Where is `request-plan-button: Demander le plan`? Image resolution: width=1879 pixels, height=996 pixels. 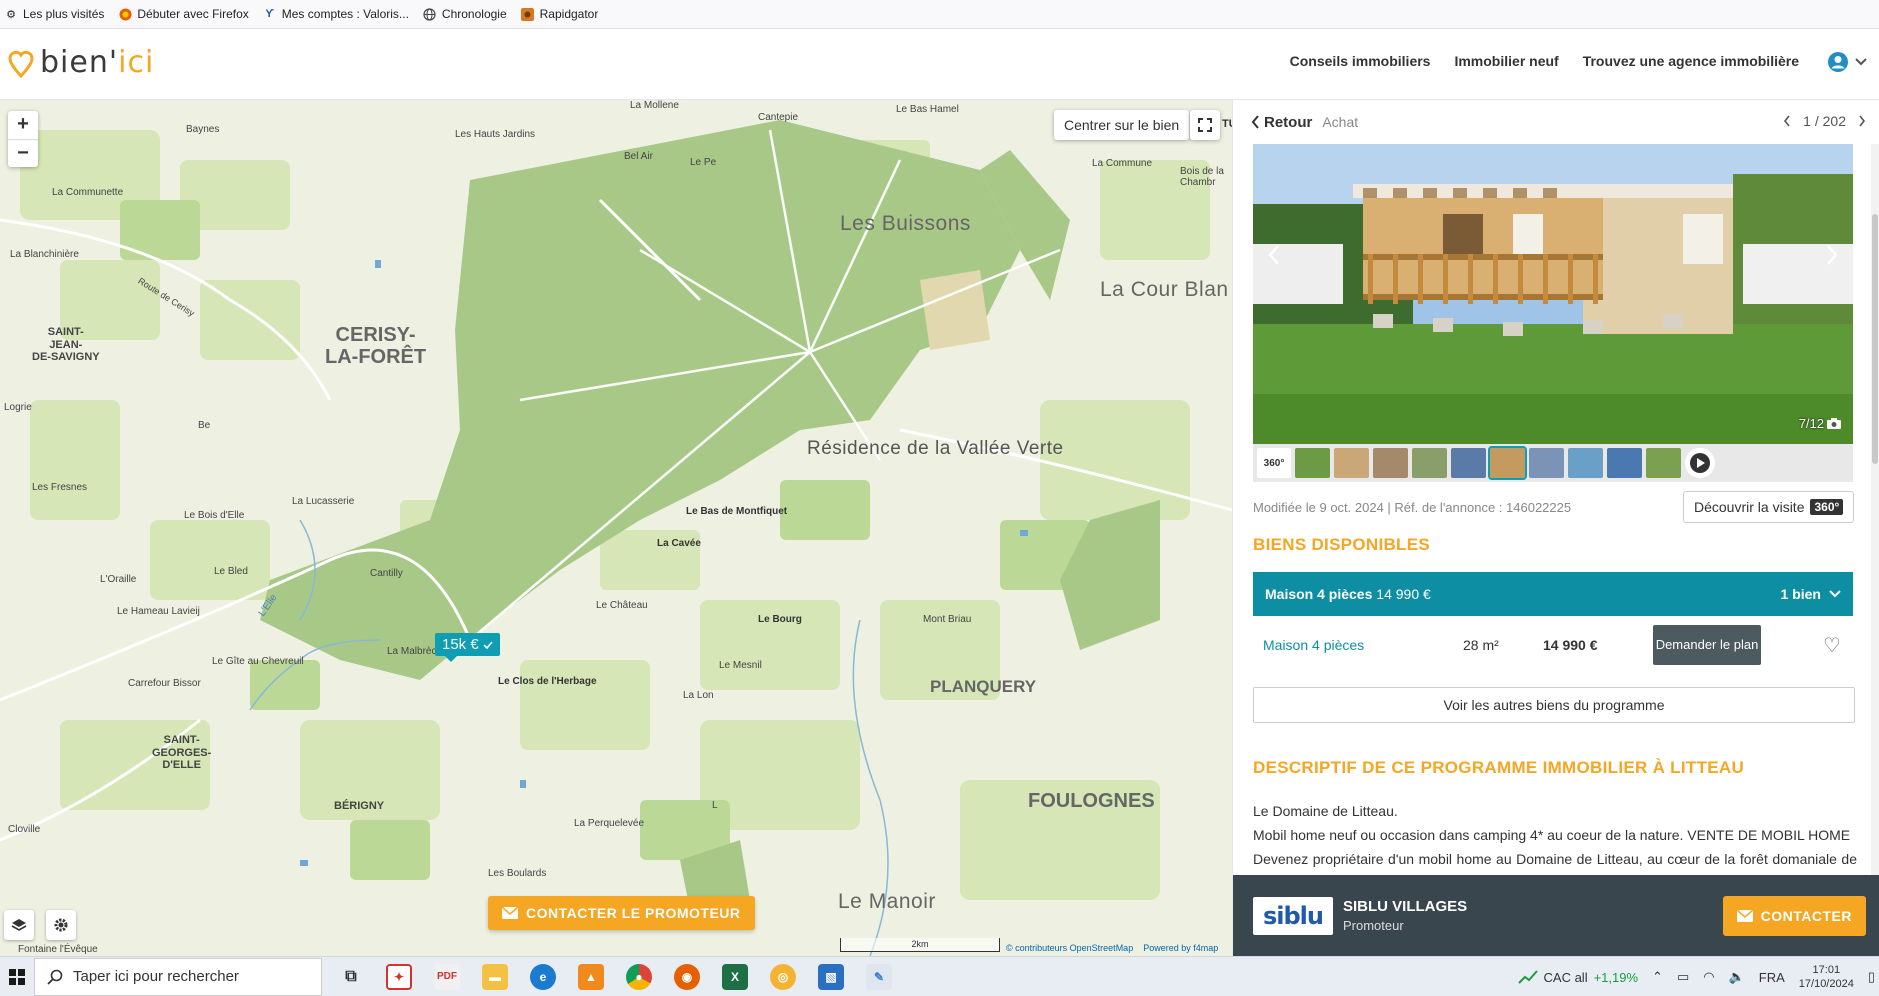
request-plan-button: Demander le plan is located at coordinates (1707, 645).